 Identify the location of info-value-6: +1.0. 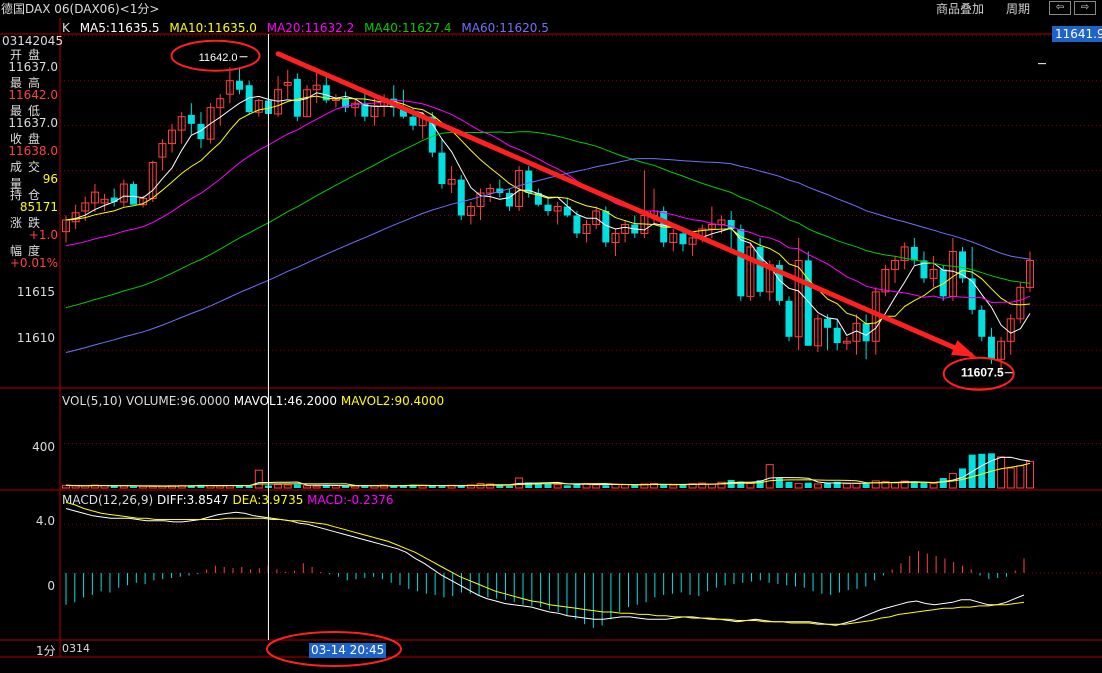
(43, 235).